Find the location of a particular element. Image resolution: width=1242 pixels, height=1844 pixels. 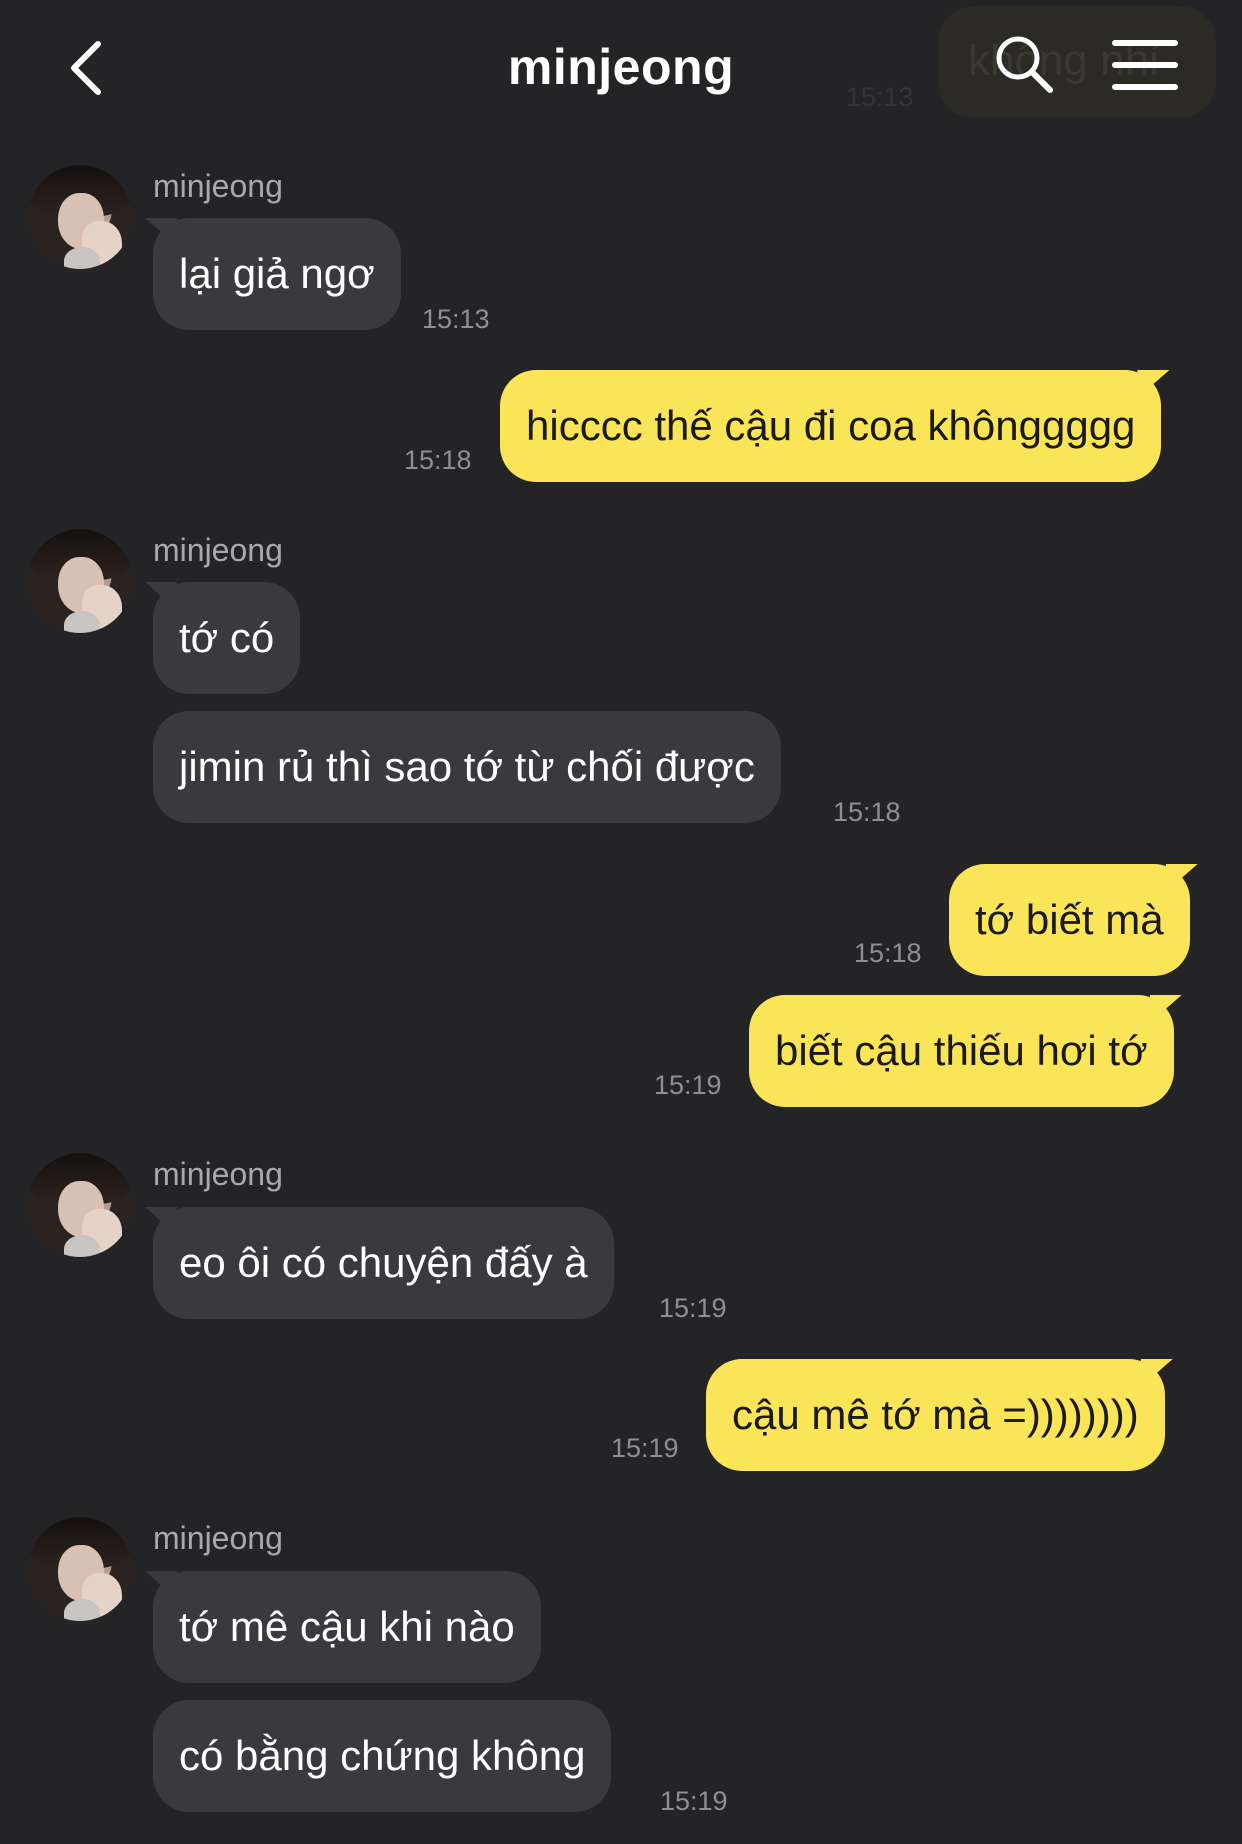

outgoing-message-bubble: hicccc thế cậu đi coa khônggggg is located at coordinates (831, 426).